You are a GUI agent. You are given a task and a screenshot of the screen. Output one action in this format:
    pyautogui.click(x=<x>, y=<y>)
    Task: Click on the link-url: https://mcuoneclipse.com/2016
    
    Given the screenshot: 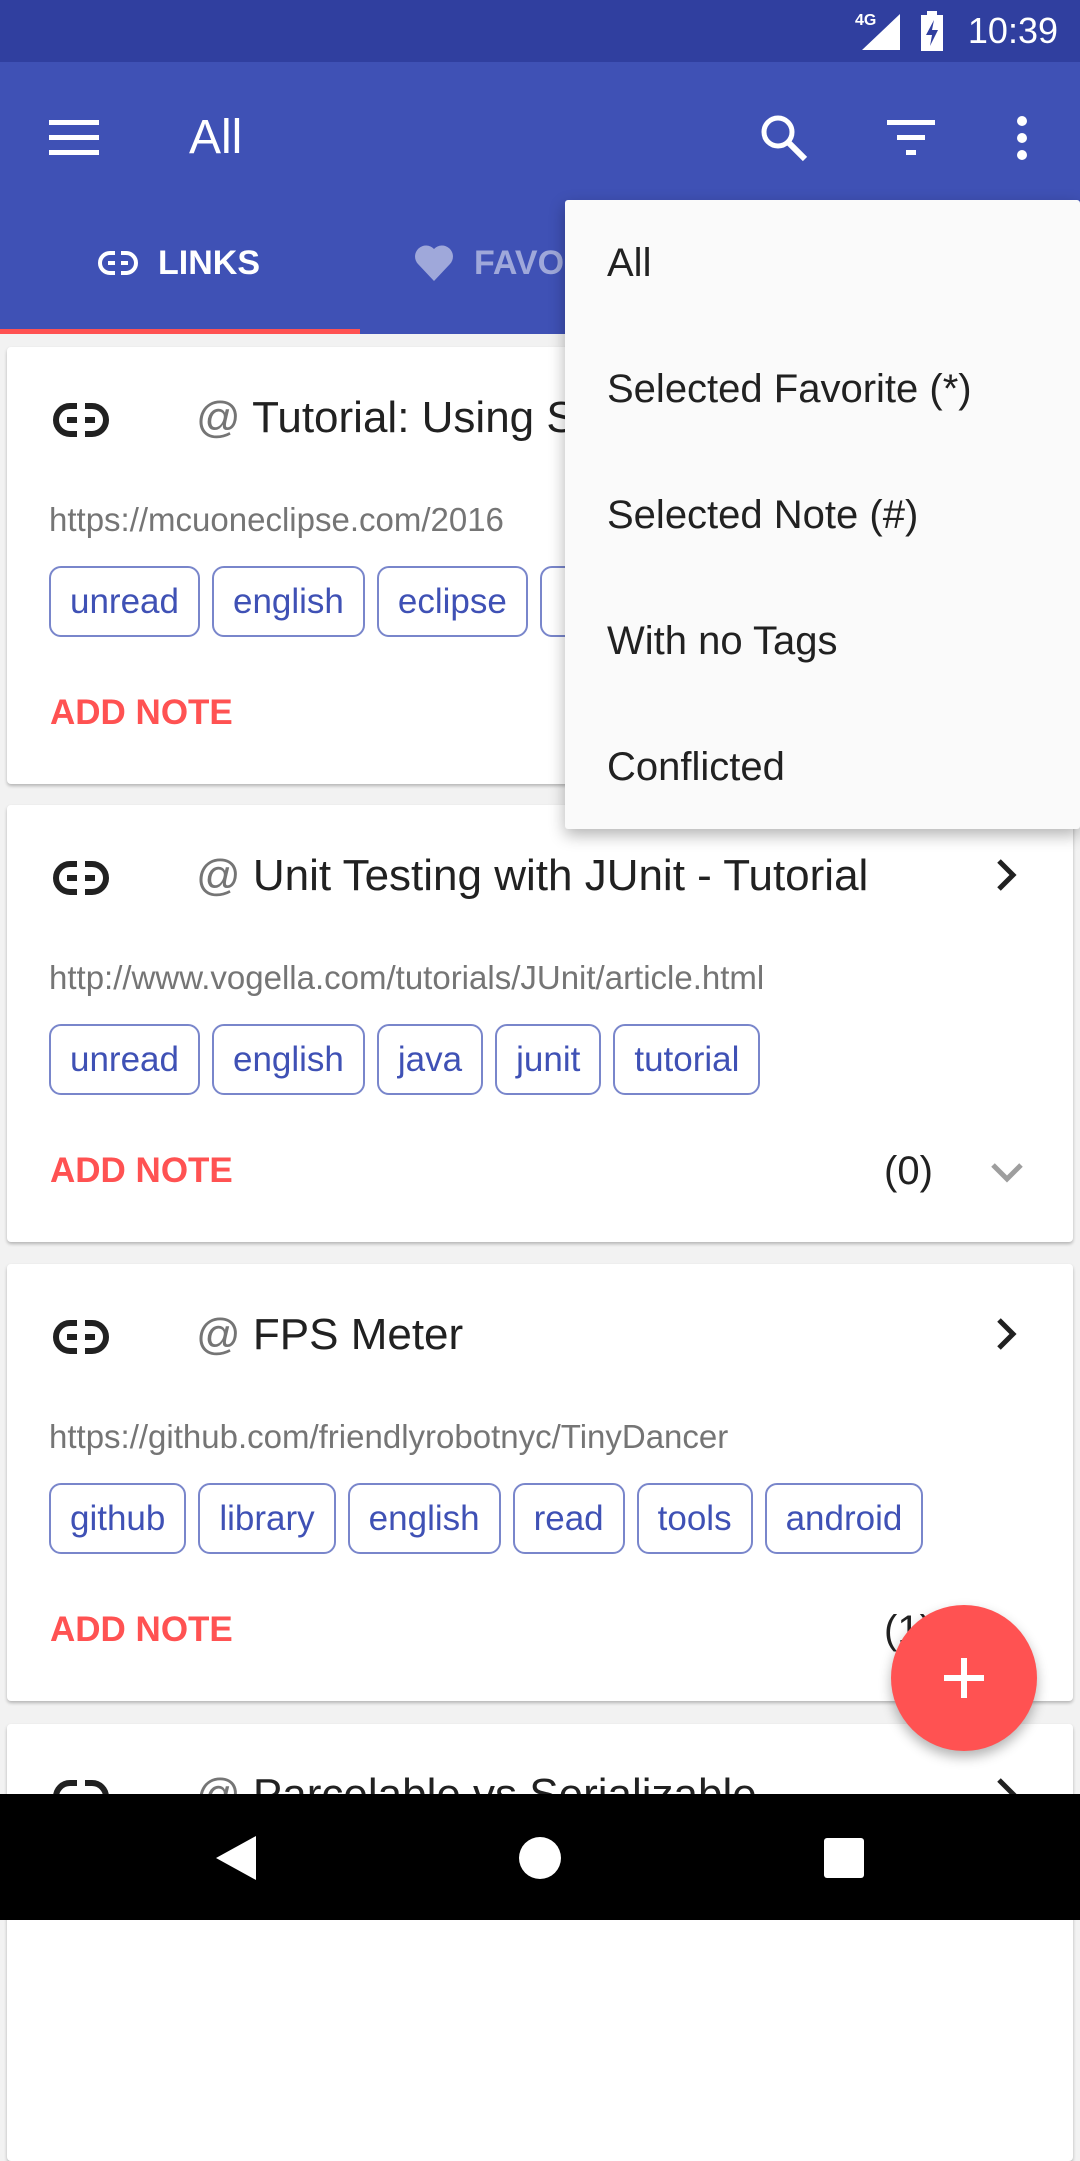 What is the action you would take?
    pyautogui.click(x=276, y=520)
    